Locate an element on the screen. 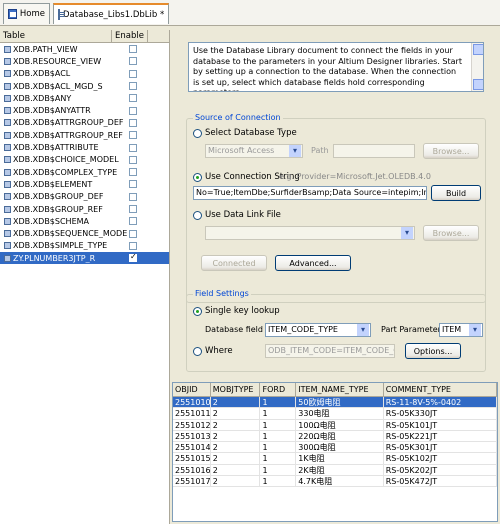  table-row: XDB.RESOURCE_VIEW is located at coordinates (84, 61).